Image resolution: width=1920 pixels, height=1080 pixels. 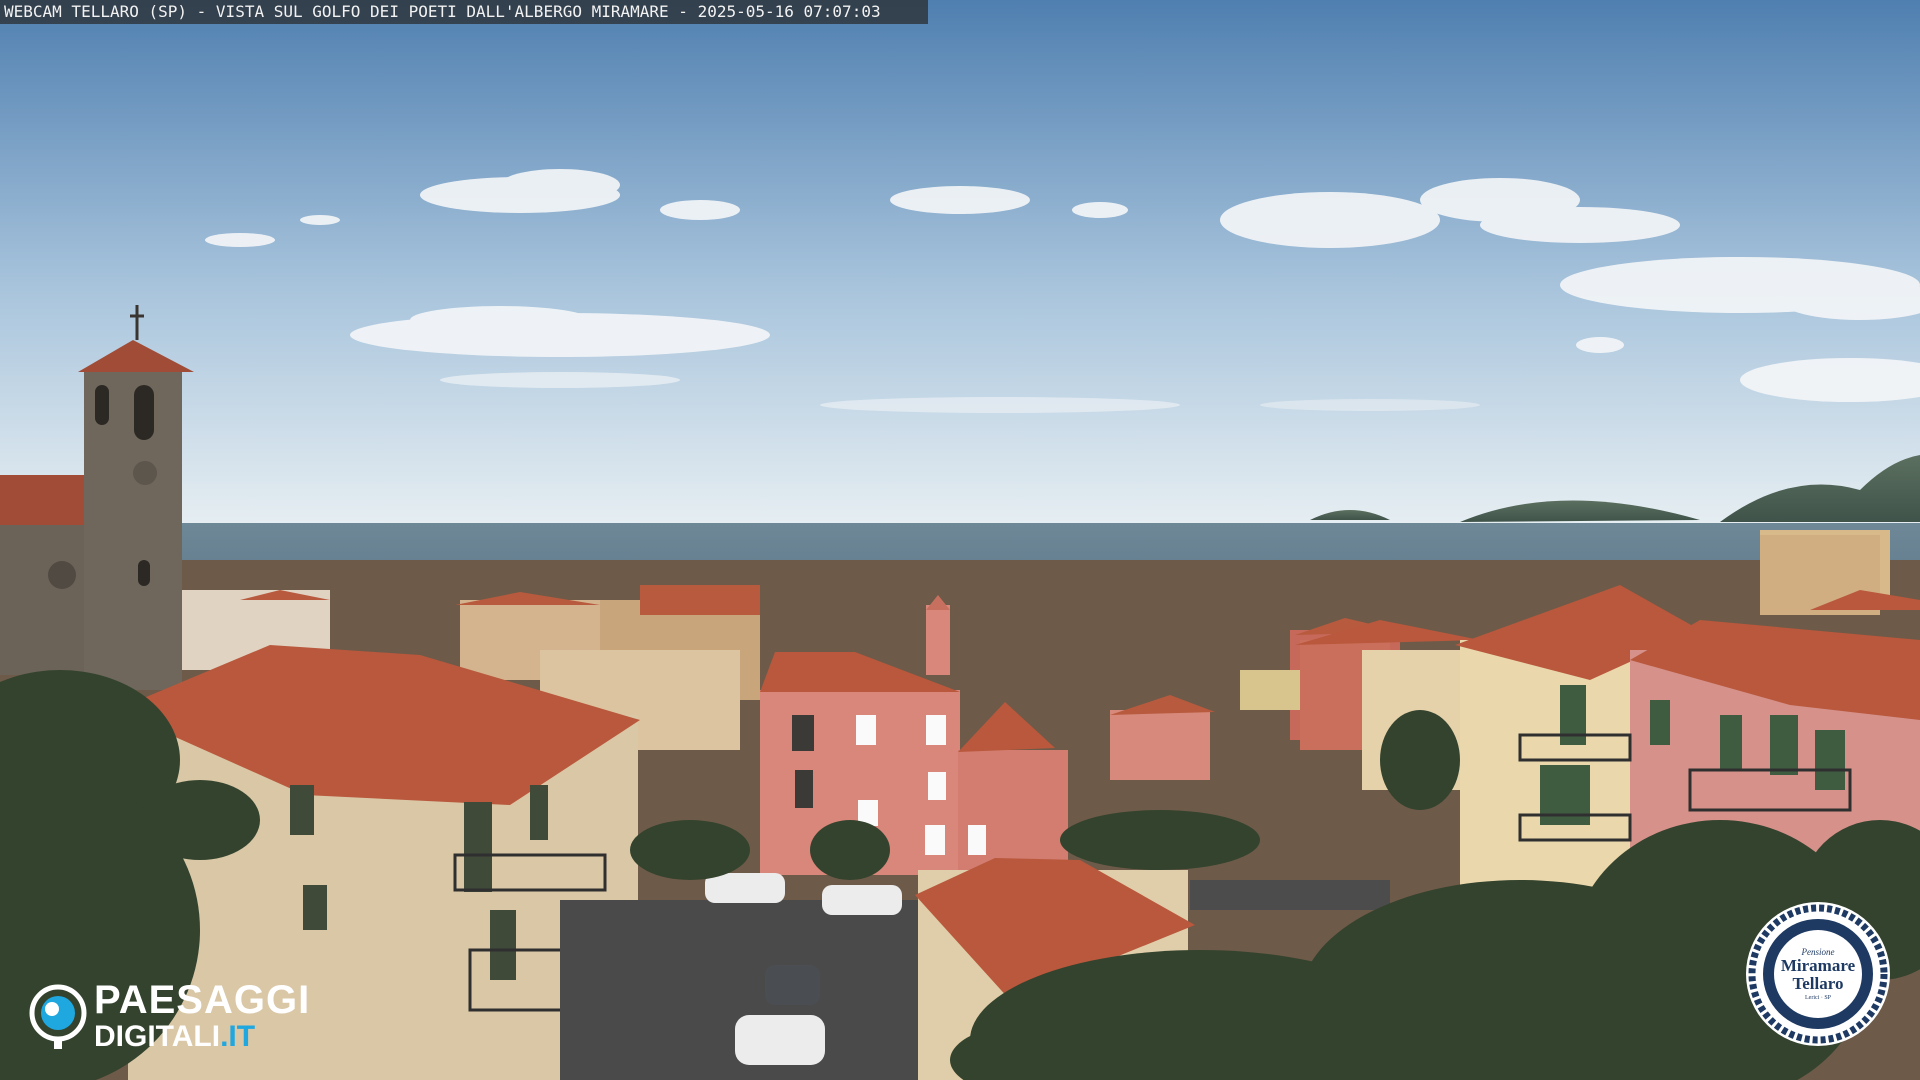 What do you see at coordinates (157, 1036) in the screenshot?
I see `logo-line2-main: DIGITALI` at bounding box center [157, 1036].